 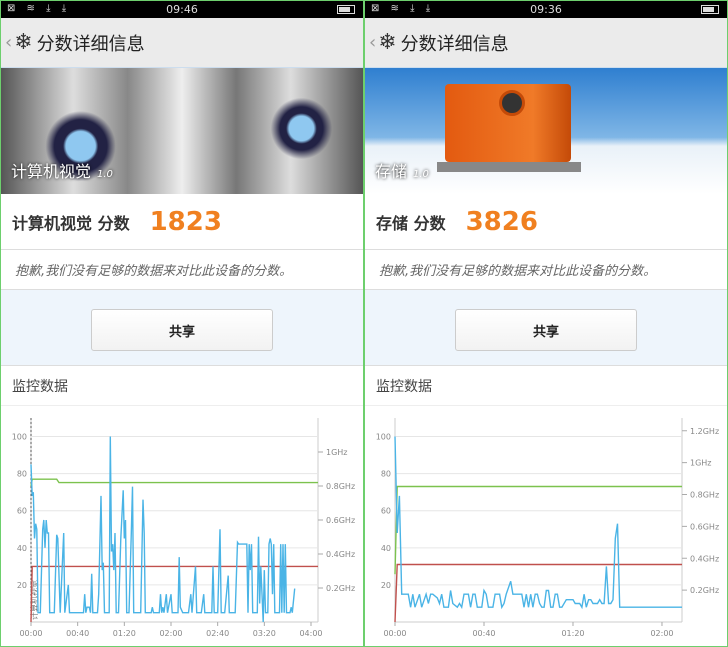 What do you see at coordinates (411, 223) in the screenshot?
I see `score-label: 存储 分数` at bounding box center [411, 223].